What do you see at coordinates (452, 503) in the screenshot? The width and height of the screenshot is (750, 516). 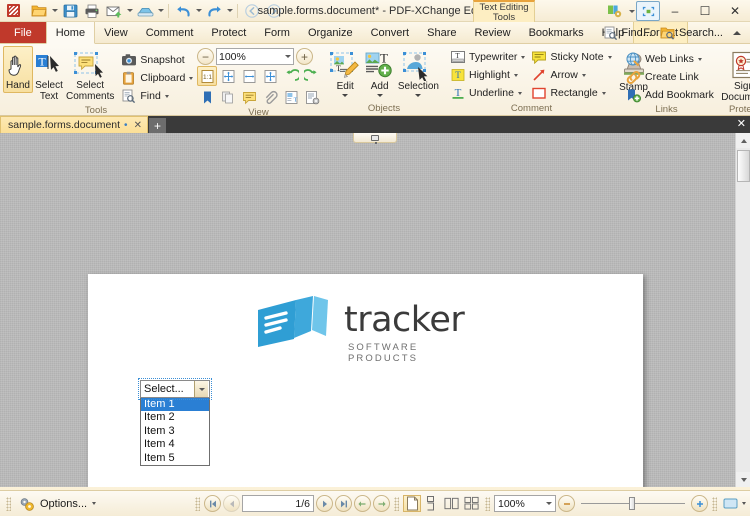 I see `two-page-icon` at bounding box center [452, 503].